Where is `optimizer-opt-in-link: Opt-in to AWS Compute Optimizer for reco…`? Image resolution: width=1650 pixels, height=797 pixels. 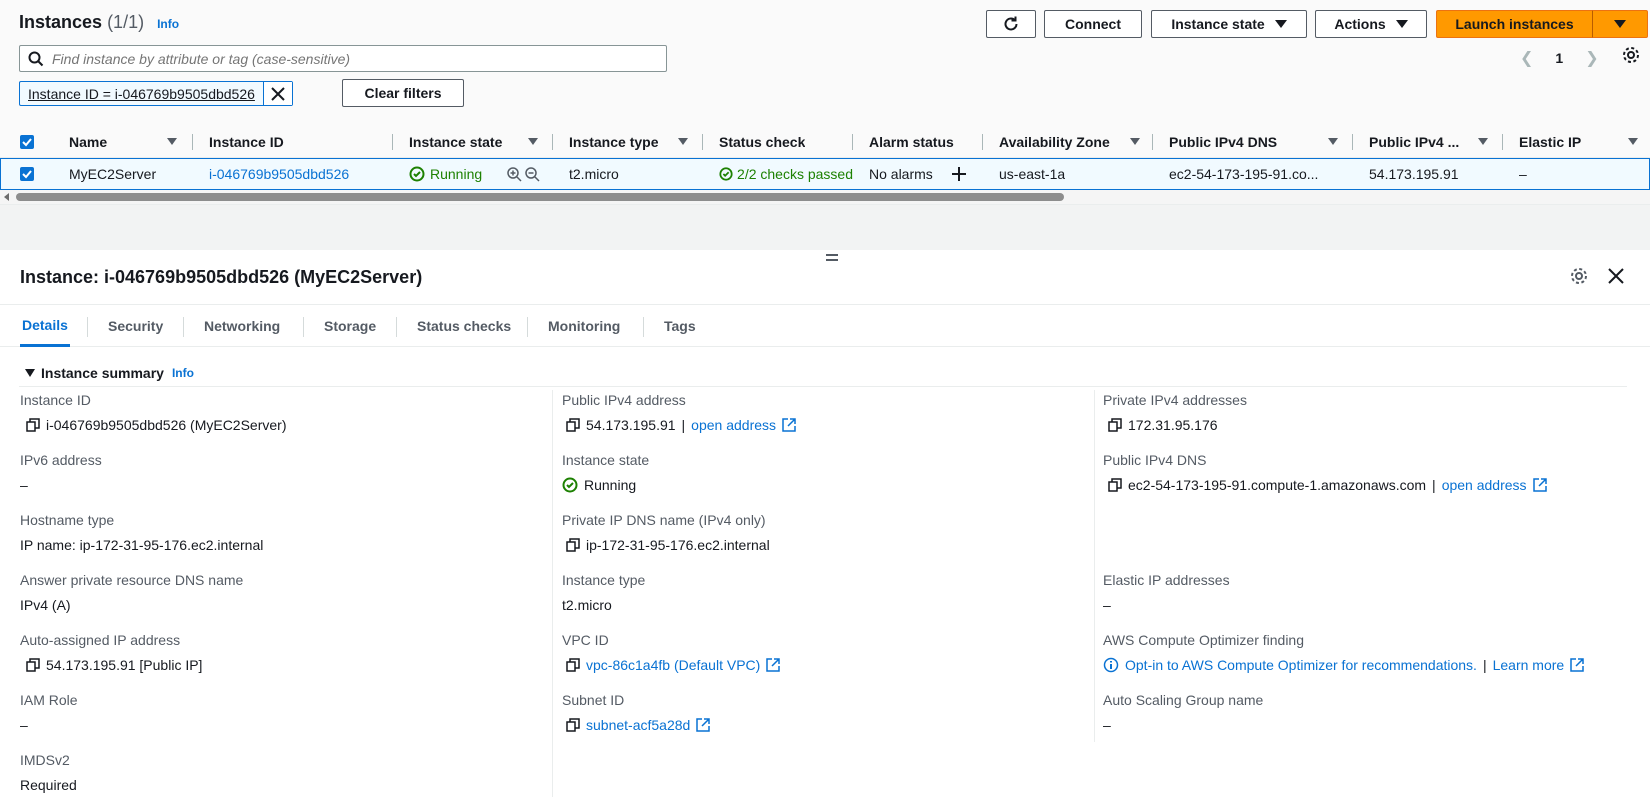
optimizer-opt-in-link: Opt-in to AWS Compute Optimizer for reco… is located at coordinates (1301, 665).